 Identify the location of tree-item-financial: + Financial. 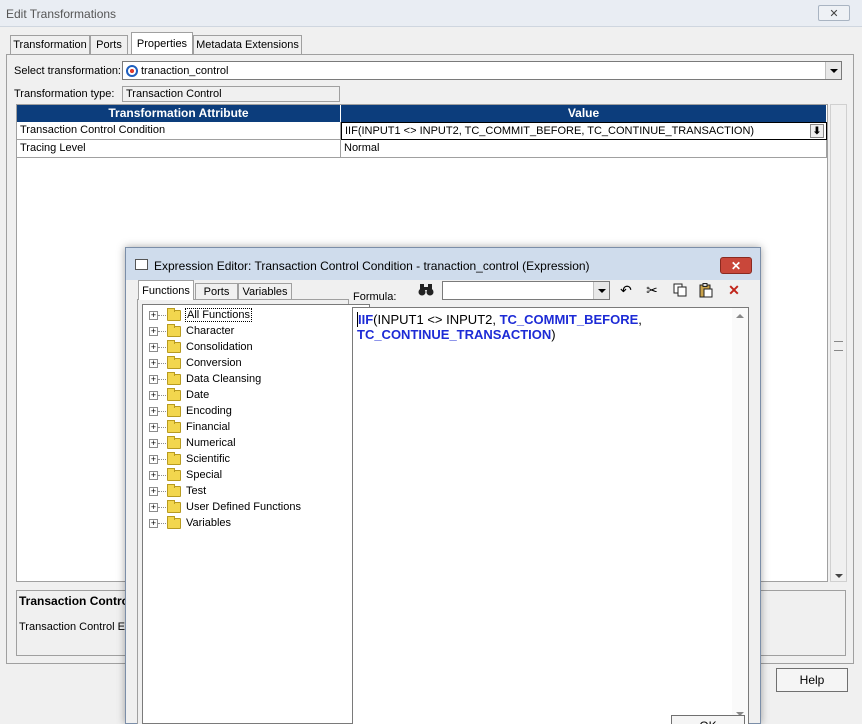
(190, 427).